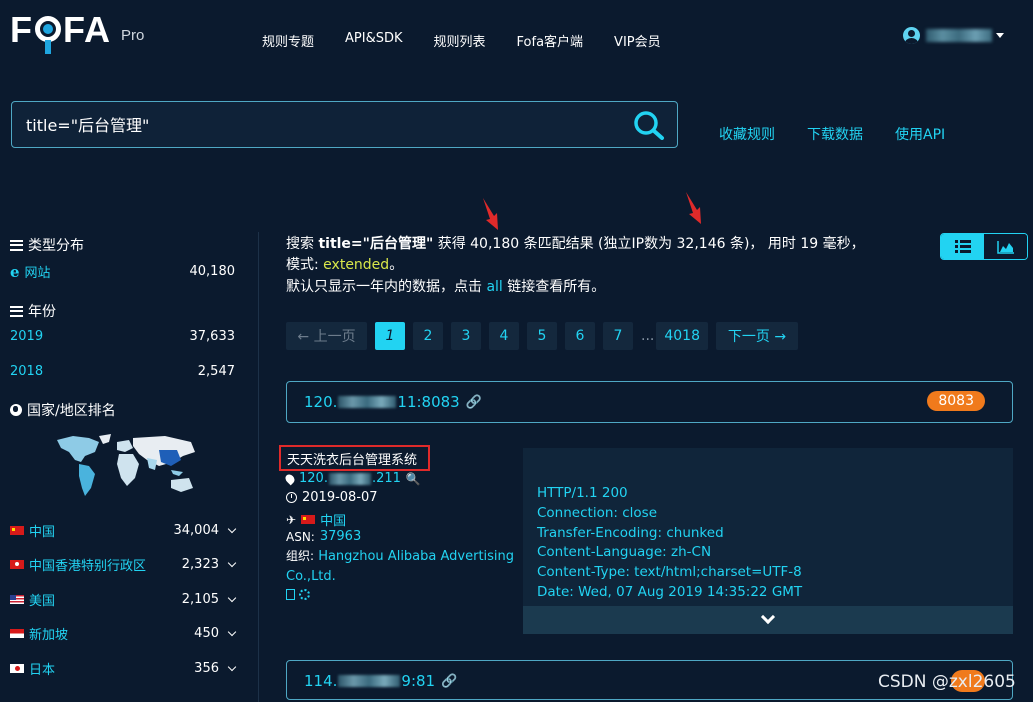 The width and height of the screenshot is (1033, 702). Describe the element at coordinates (16, 410) in the screenshot. I see `globe-icon` at that location.